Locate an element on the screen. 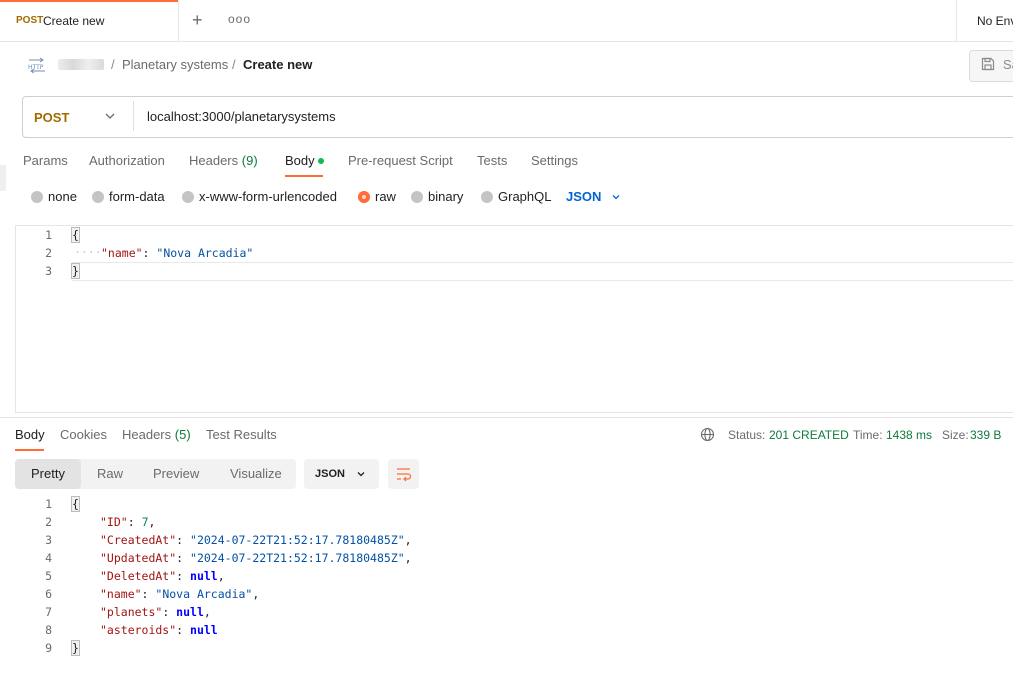 The width and height of the screenshot is (1013, 681). response-tab-body: Body is located at coordinates (30, 434).